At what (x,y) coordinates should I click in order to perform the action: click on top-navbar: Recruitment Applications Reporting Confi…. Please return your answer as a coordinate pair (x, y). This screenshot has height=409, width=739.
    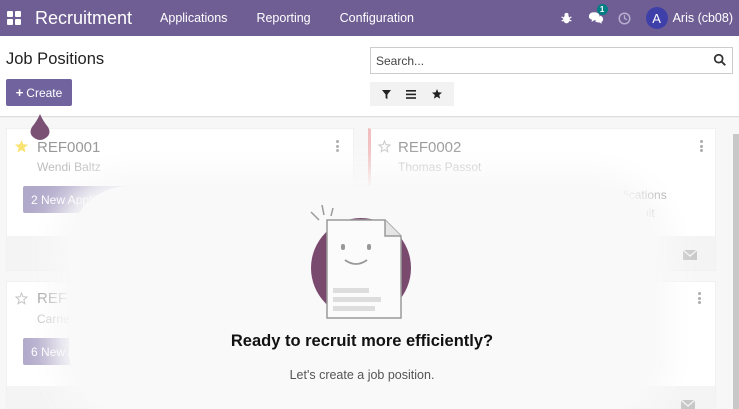
    Looking at the image, I should click on (369, 18).